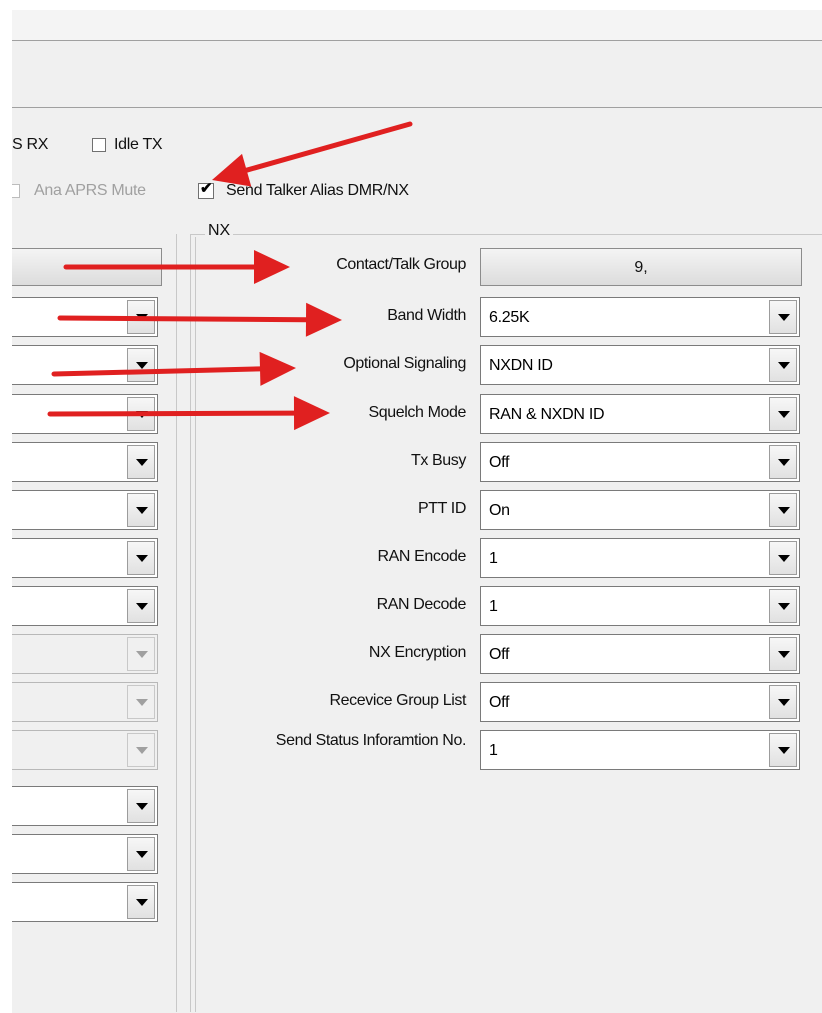 Image resolution: width=822 pixels, height=1013 pixels. Describe the element at coordinates (188, 413) in the screenshot. I see `annotation-arrow-squelch` at that location.